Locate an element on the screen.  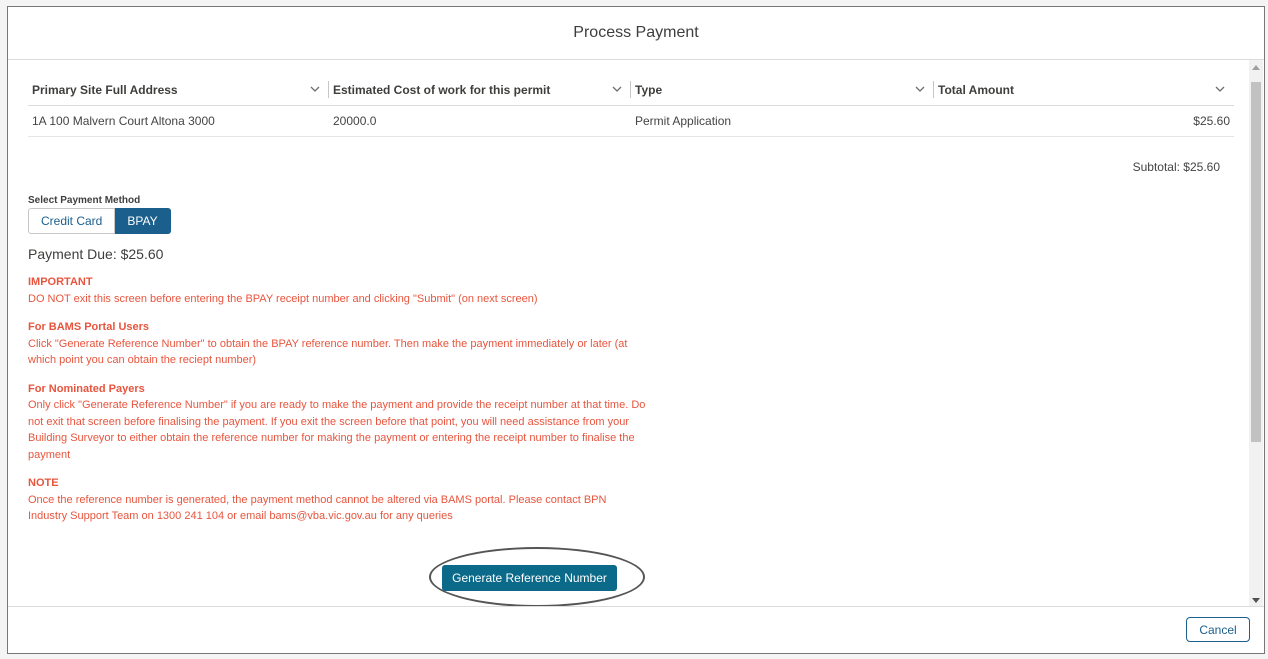
cell-address: 1A 100 Malvern Court Altona 3000 is located at coordinates (123, 121).